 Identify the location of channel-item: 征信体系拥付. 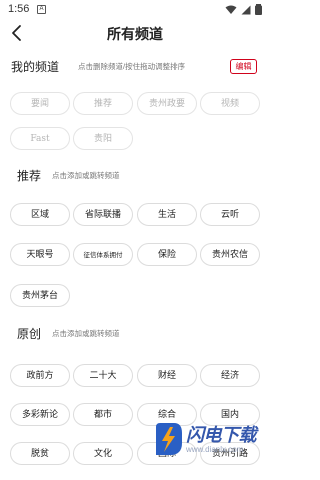
(103, 254).